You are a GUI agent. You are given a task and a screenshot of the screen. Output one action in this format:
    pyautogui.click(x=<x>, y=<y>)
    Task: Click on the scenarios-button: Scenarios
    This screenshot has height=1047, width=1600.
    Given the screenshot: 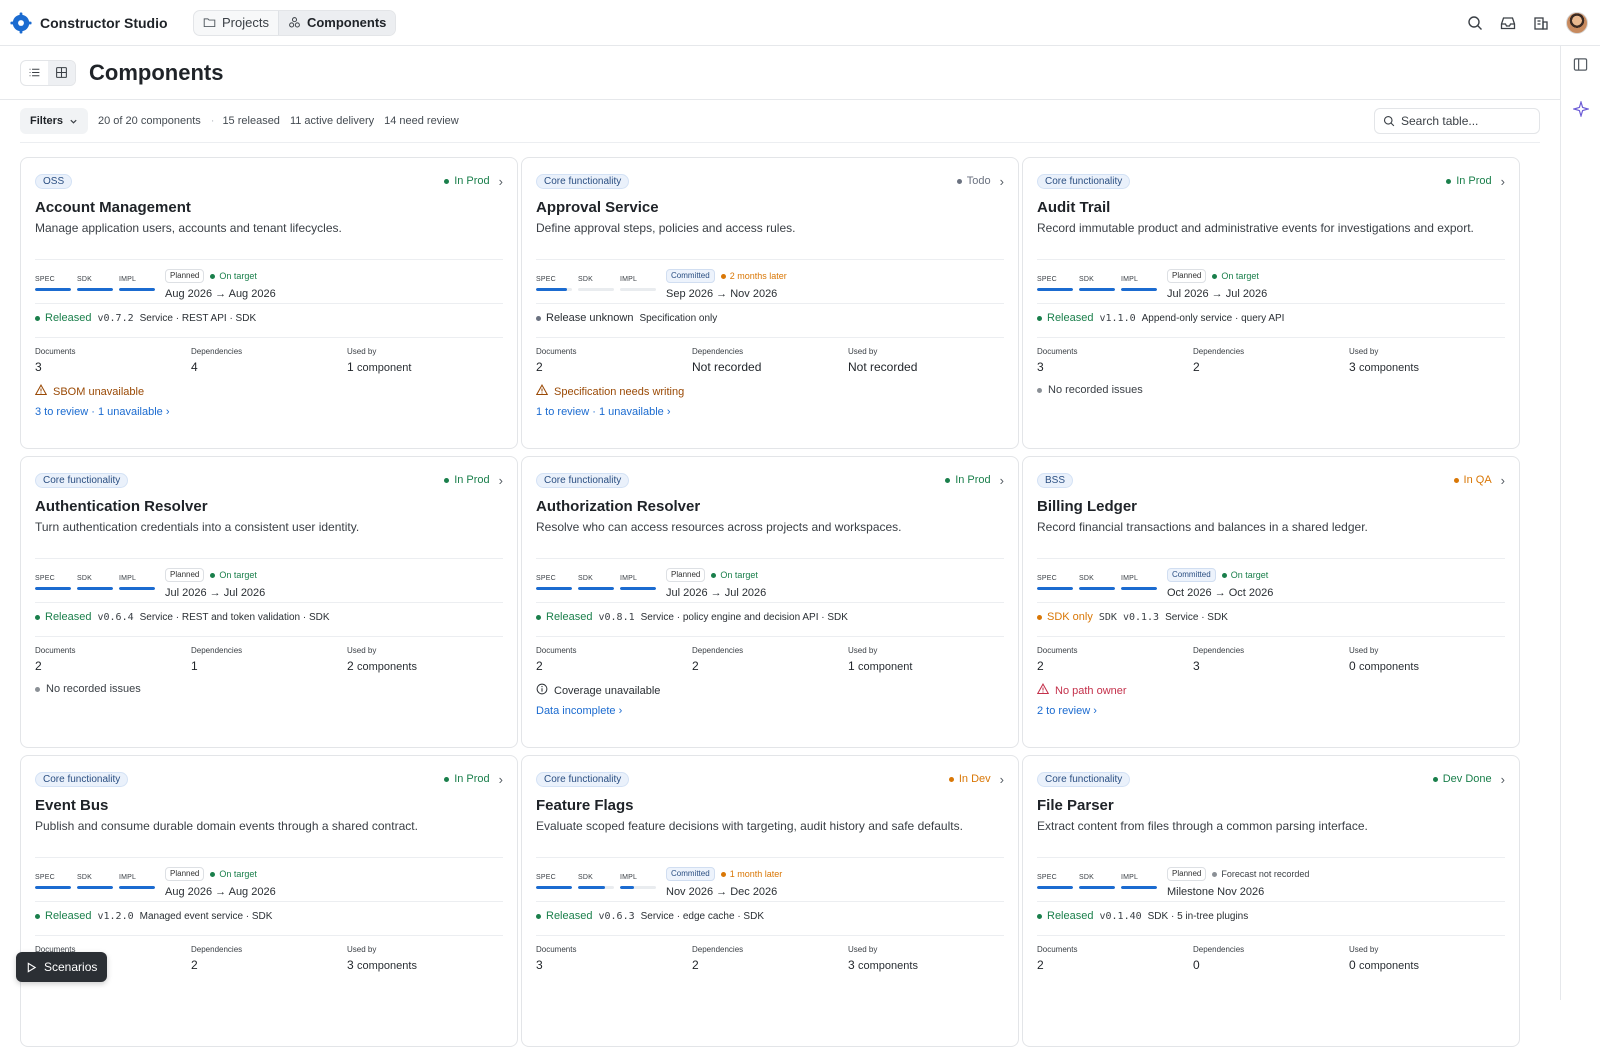 What is the action you would take?
    pyautogui.click(x=62, y=967)
    